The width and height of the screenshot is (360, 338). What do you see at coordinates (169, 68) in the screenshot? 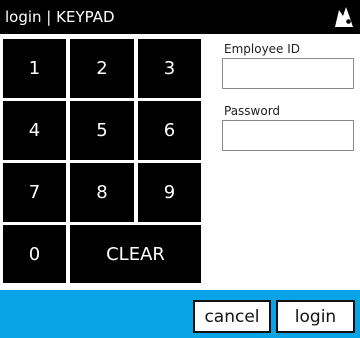
I see `keypad-key-3: 3` at bounding box center [169, 68].